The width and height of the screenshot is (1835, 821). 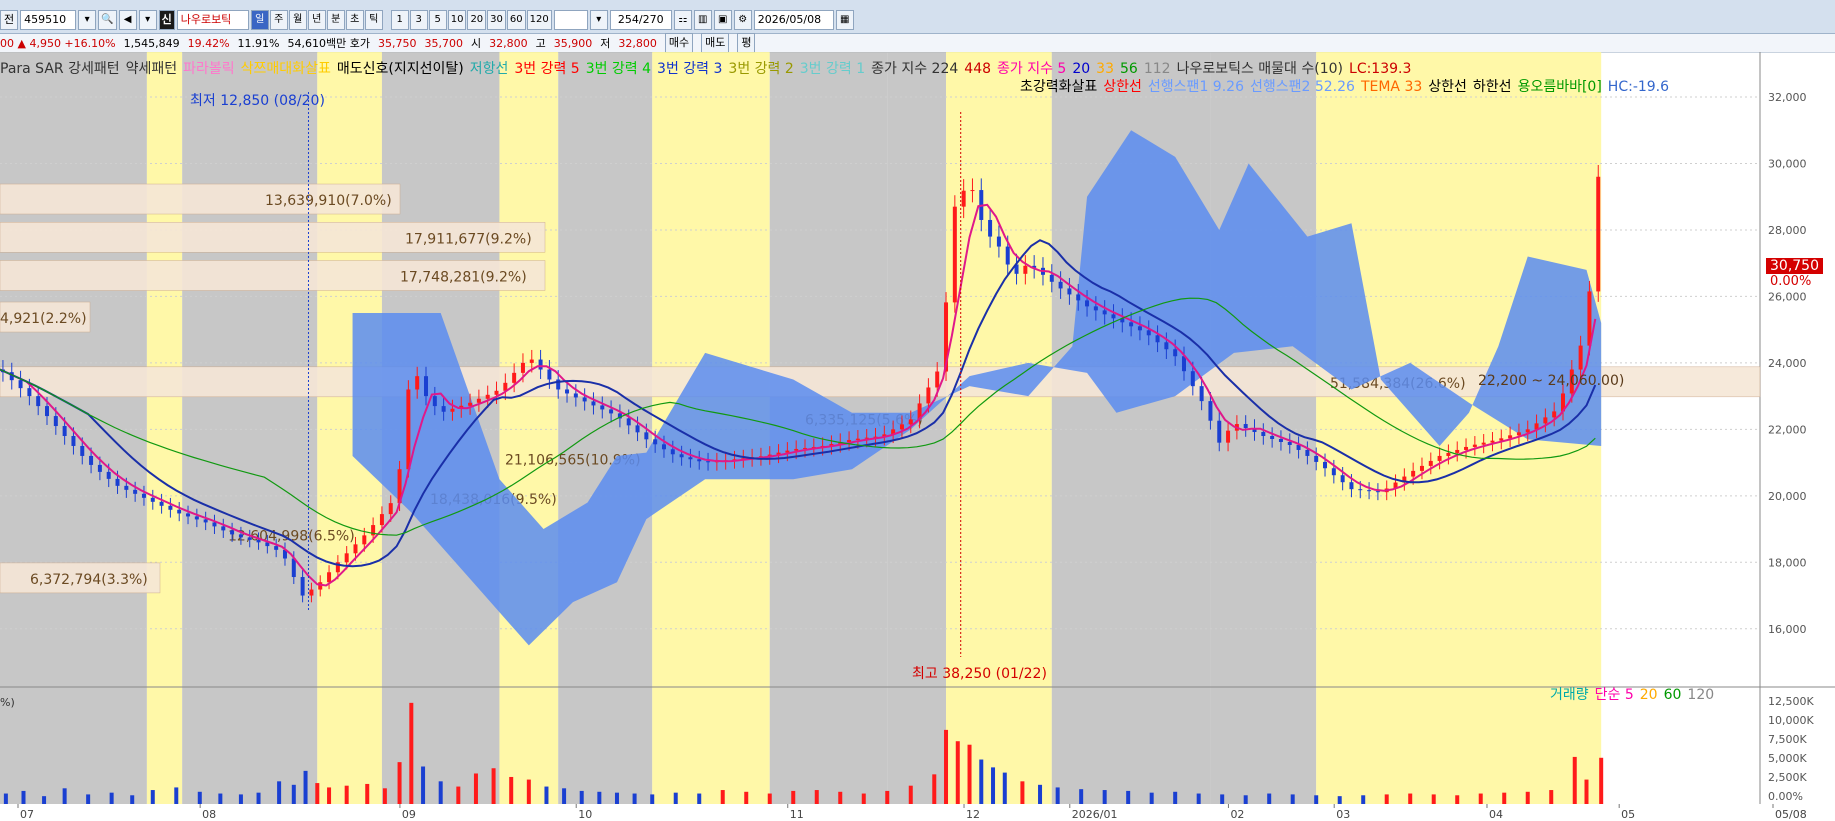 I want to click on save-icon: ▣, so click(x=722, y=20).